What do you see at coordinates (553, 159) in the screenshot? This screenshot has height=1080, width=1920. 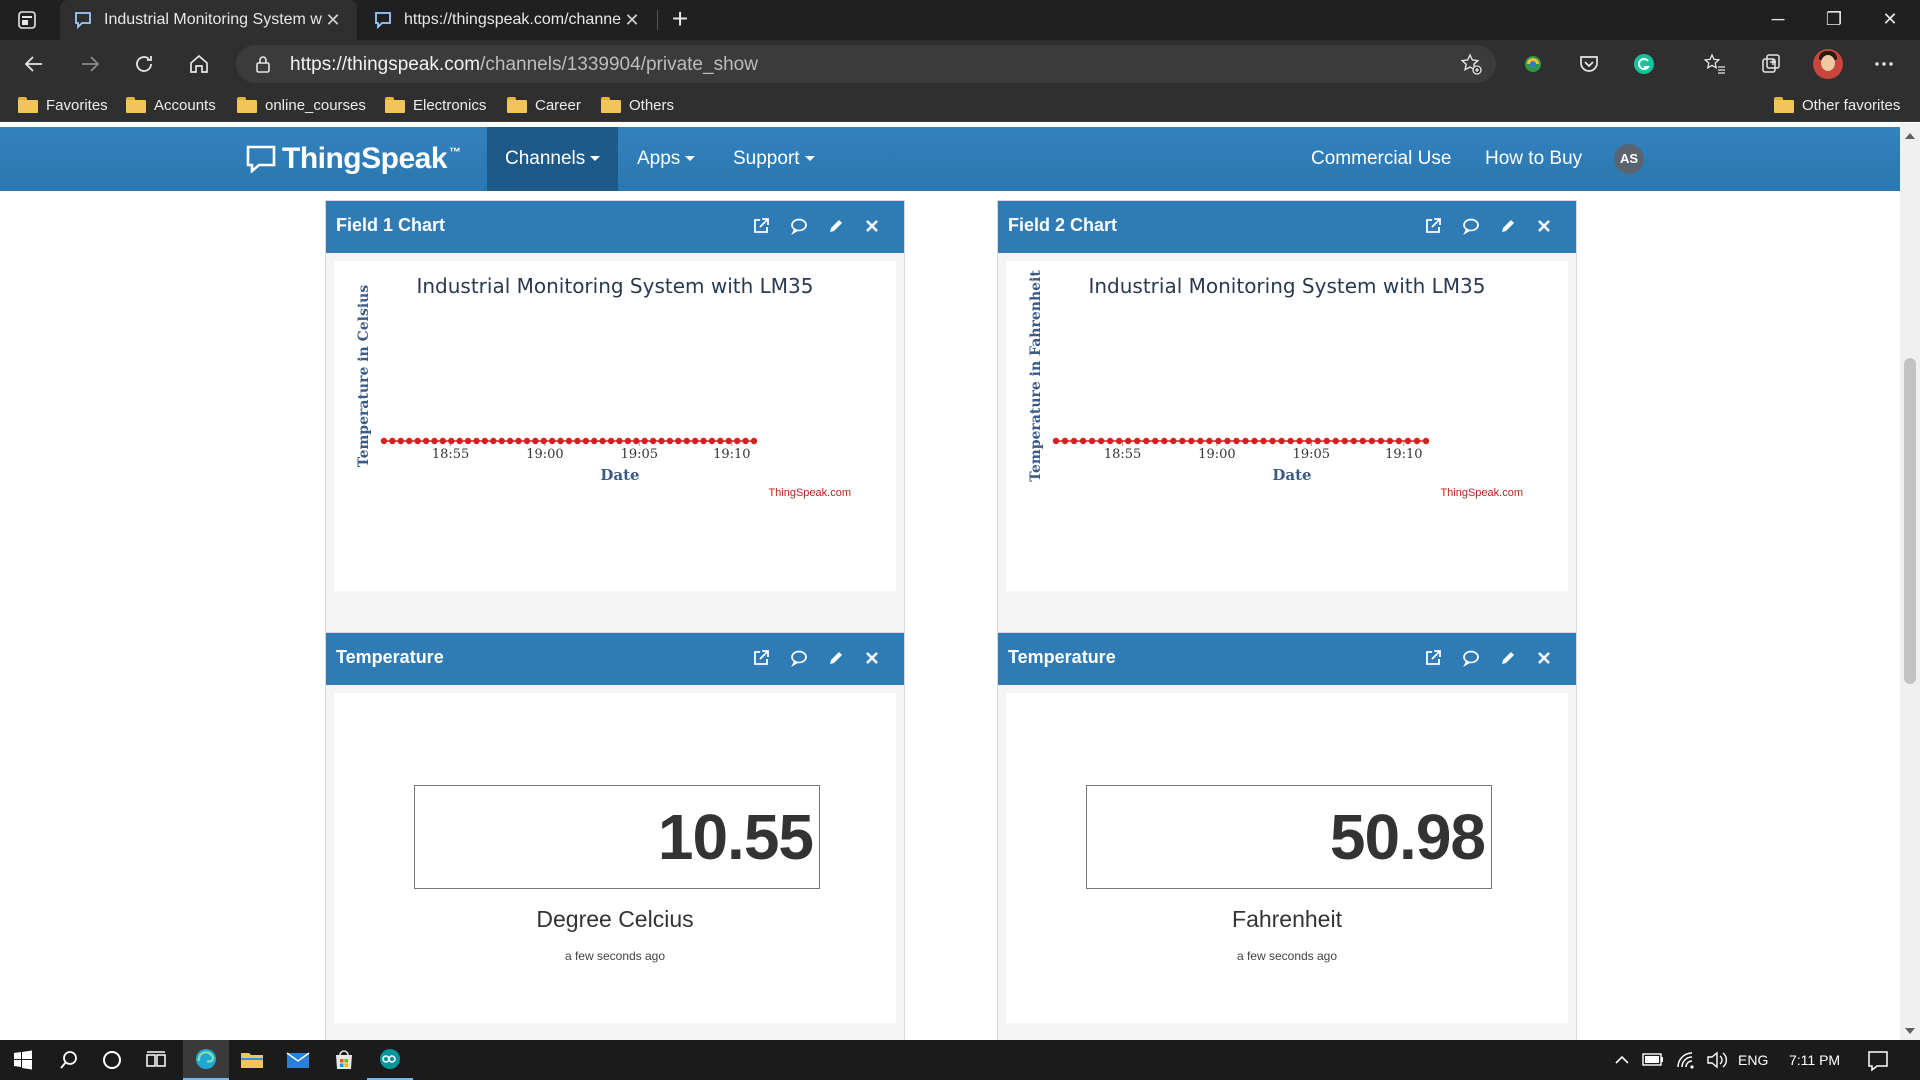 I see `nav-channels: Channels` at bounding box center [553, 159].